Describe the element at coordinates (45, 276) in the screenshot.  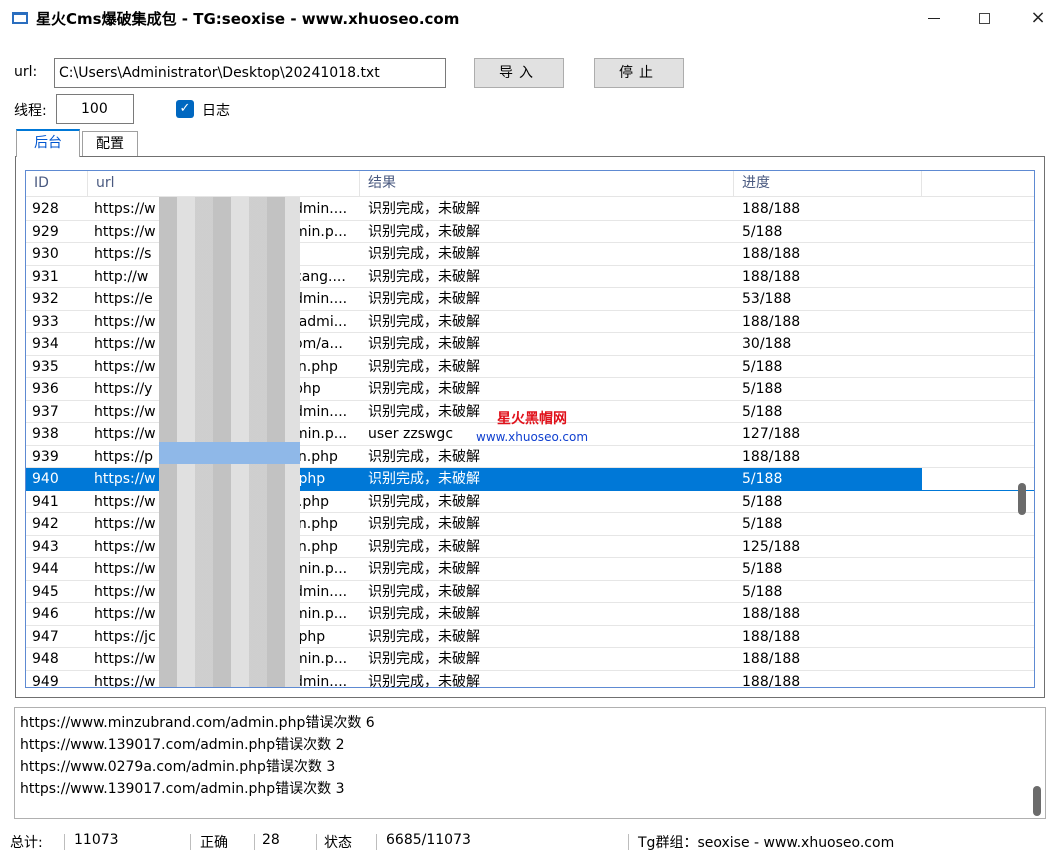
I see `row-id-cell: 931` at that location.